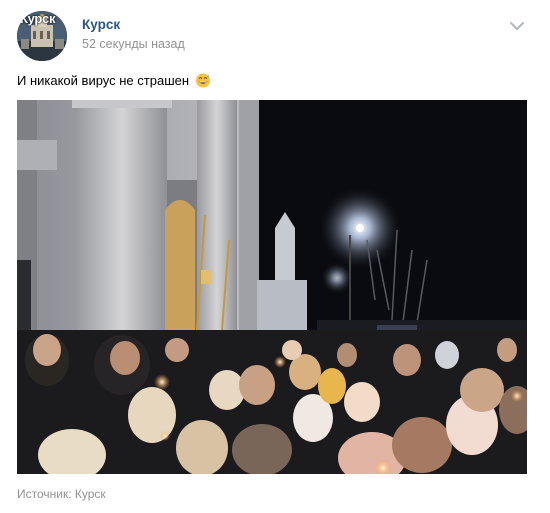  What do you see at coordinates (517, 26) in the screenshot?
I see `post-menu-chevron-down-icon` at bounding box center [517, 26].